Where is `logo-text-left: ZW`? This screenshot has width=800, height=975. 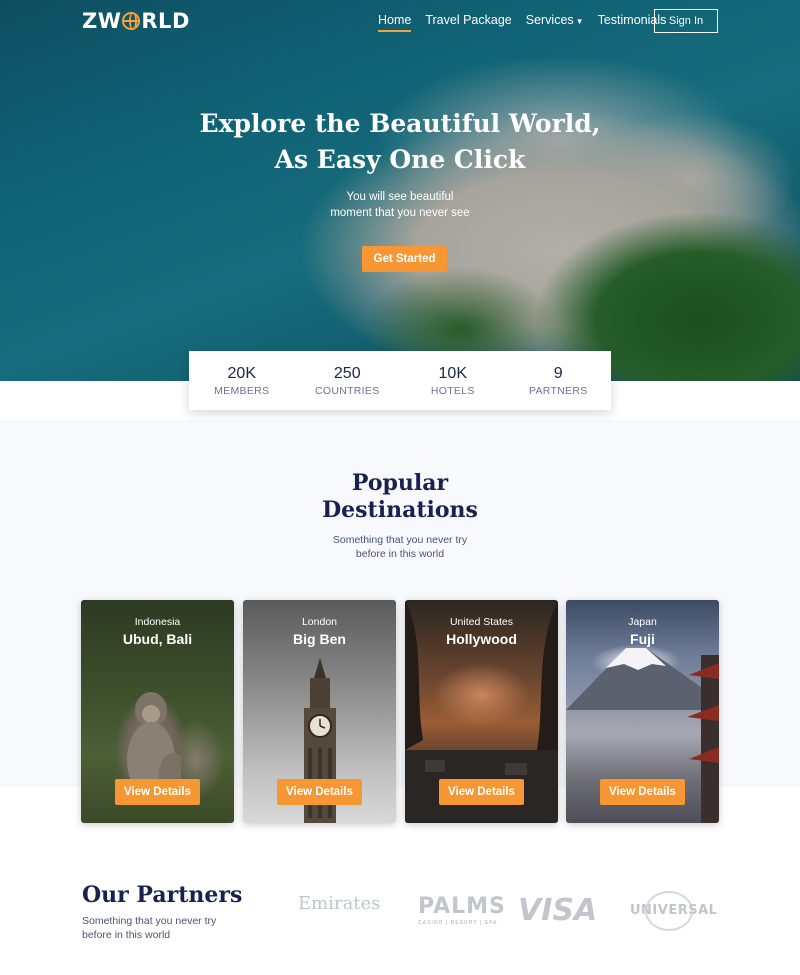
logo-text-left: ZW is located at coordinates (102, 21).